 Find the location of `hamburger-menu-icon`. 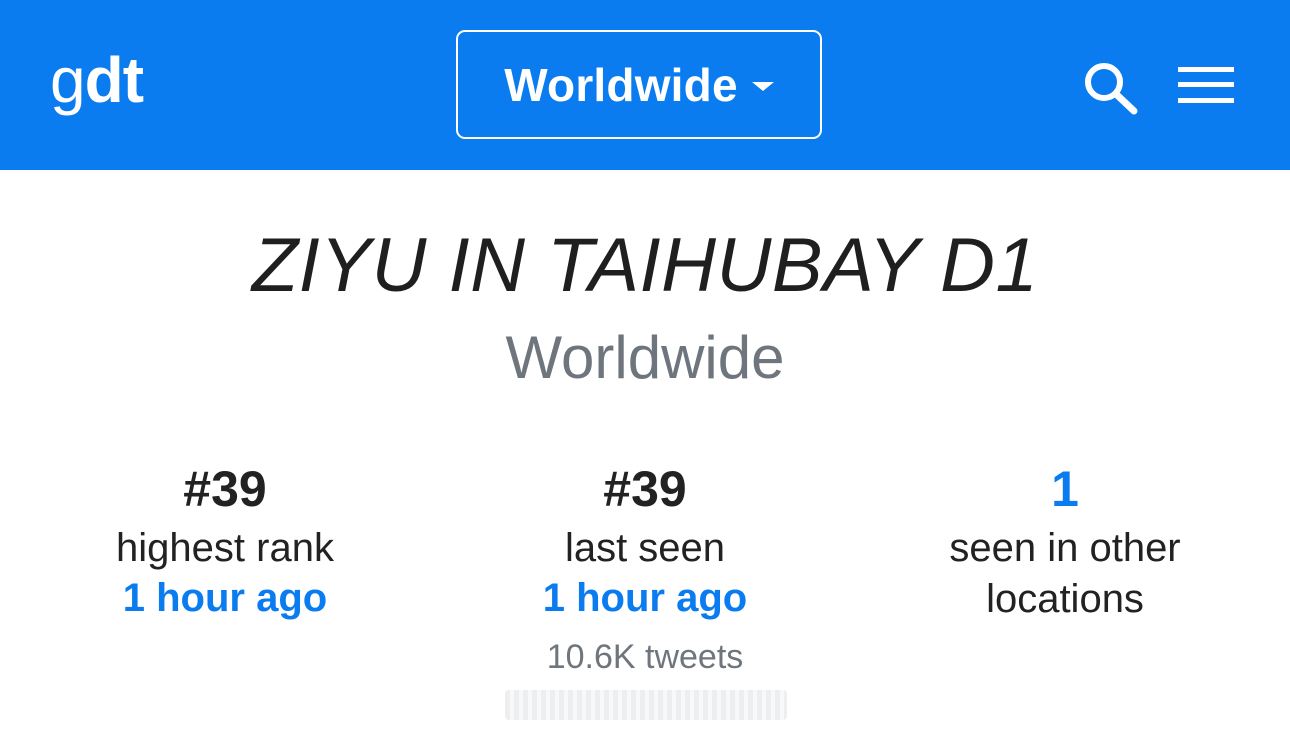

hamburger-menu-icon is located at coordinates (1206, 85).